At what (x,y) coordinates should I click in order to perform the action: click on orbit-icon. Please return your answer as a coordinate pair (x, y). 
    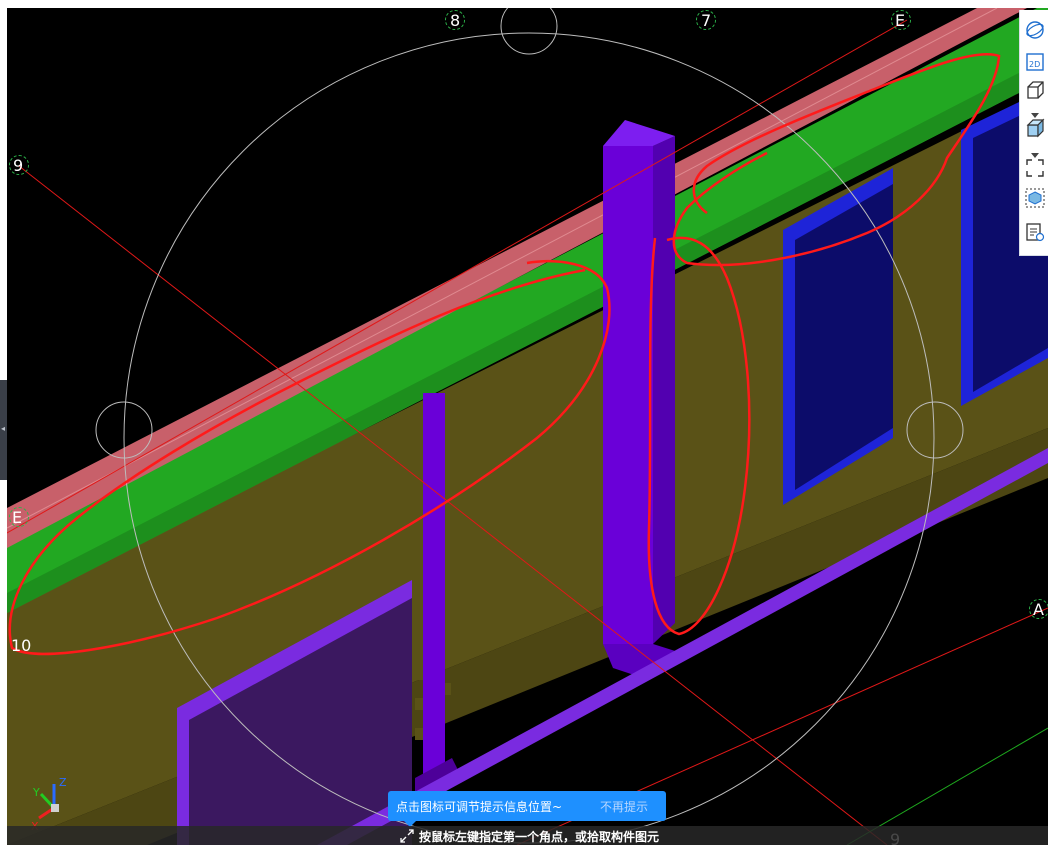
    Looking at the image, I should click on (1035, 30).